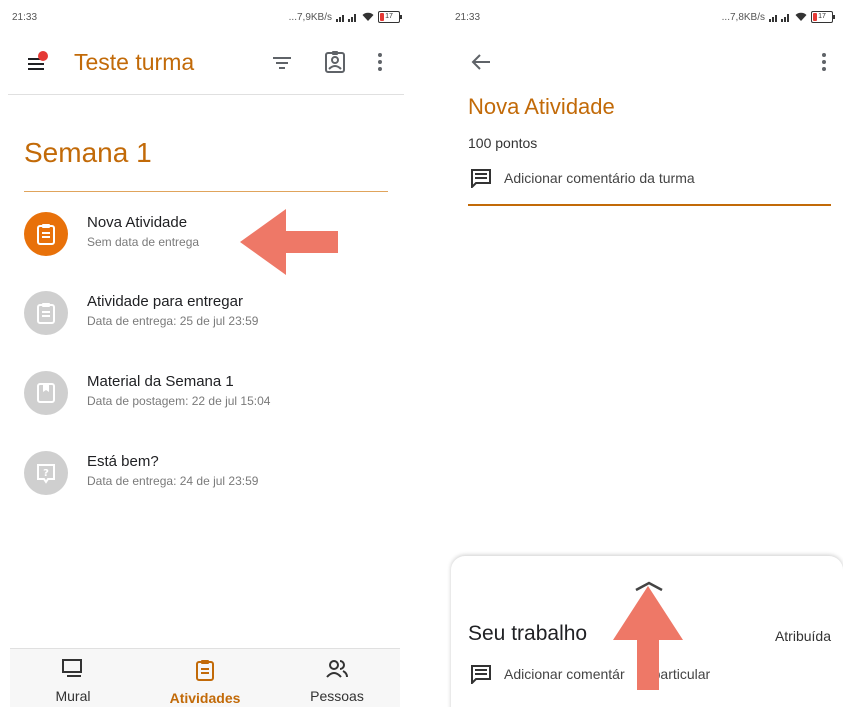  Describe the element at coordinates (310, 17) in the screenshot. I see `network-speed: ...7,9KB/s` at that location.